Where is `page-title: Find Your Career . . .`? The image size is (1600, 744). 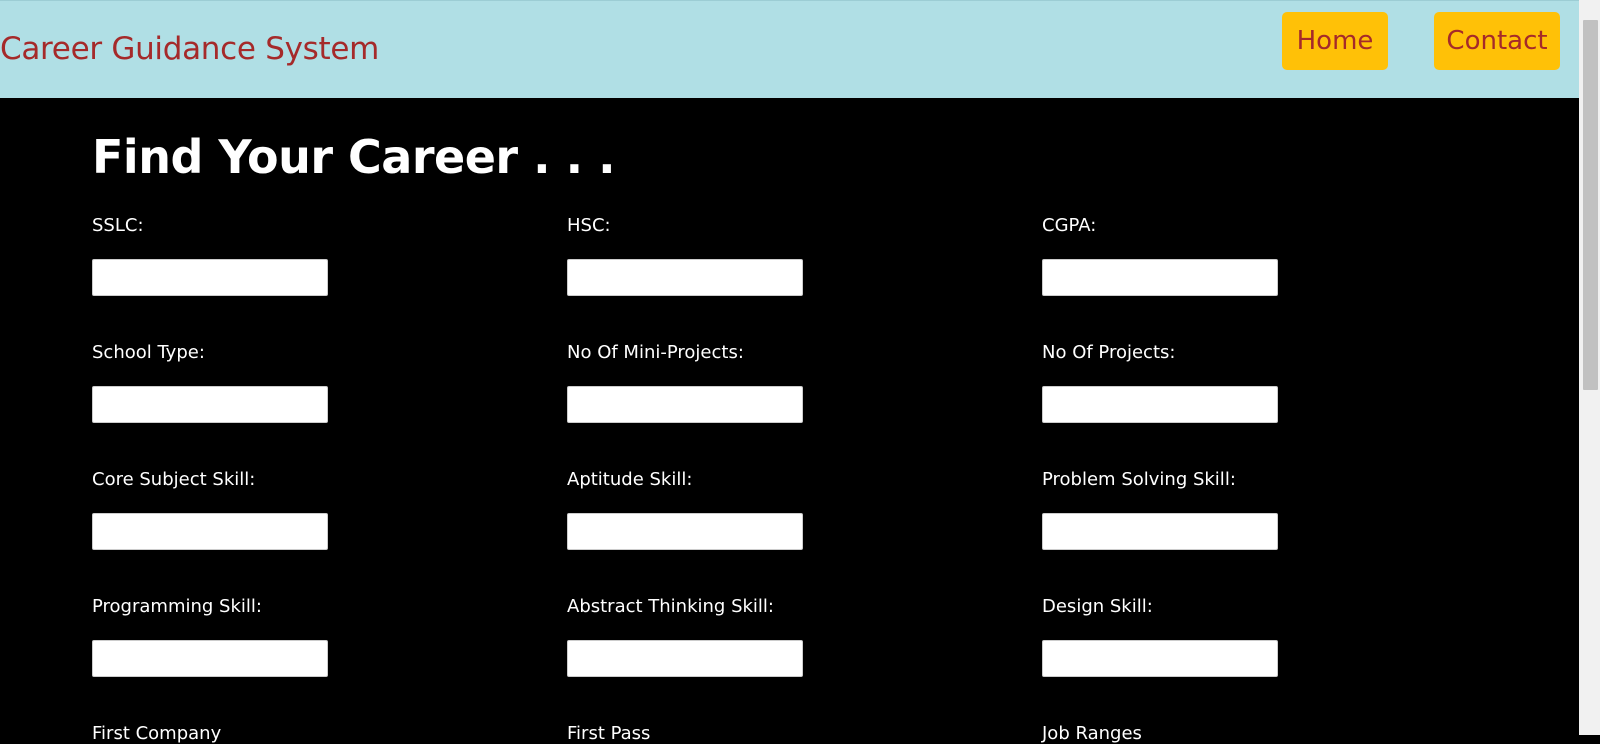 page-title: Find Your Career . . . is located at coordinates (354, 157).